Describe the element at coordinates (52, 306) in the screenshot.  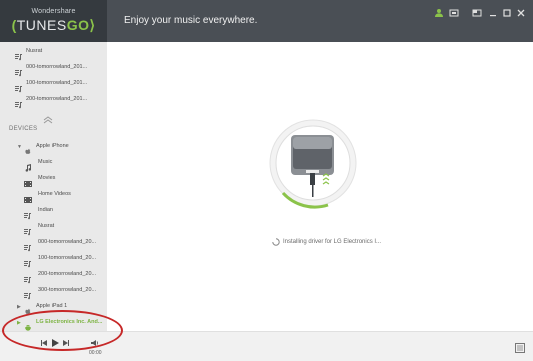
I see `device-label: Apple iPad 1` at that location.